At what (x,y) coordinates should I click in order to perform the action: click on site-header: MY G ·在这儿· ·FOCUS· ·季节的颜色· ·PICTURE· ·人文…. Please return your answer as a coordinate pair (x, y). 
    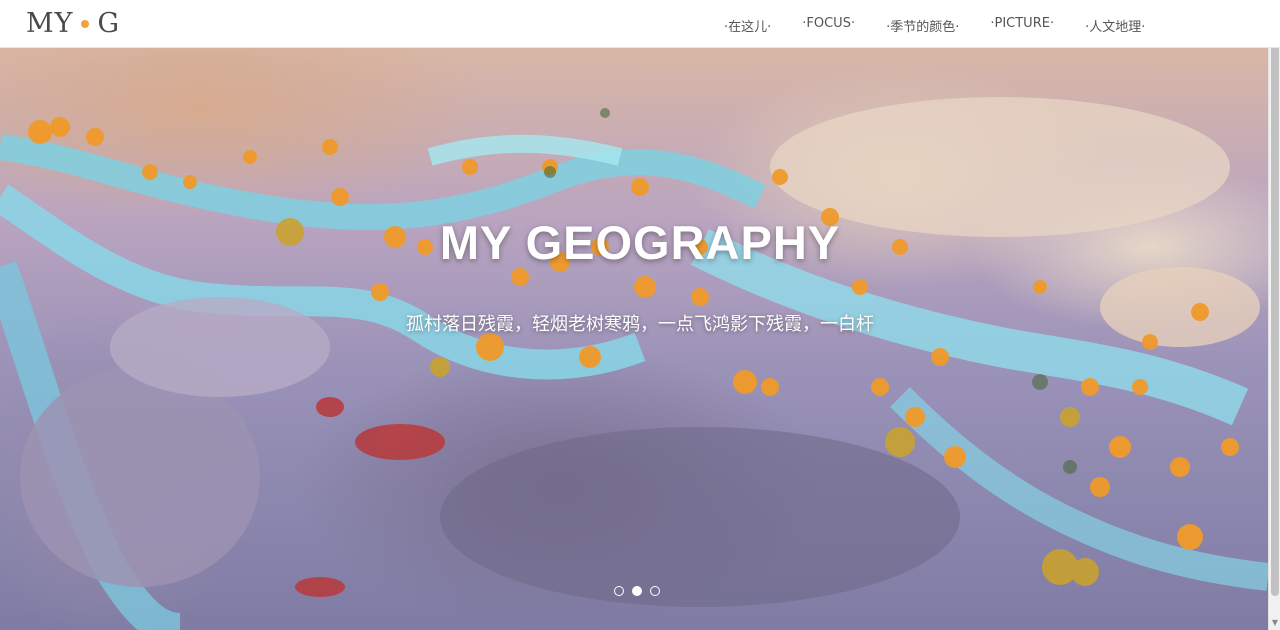
    Looking at the image, I should click on (640, 24).